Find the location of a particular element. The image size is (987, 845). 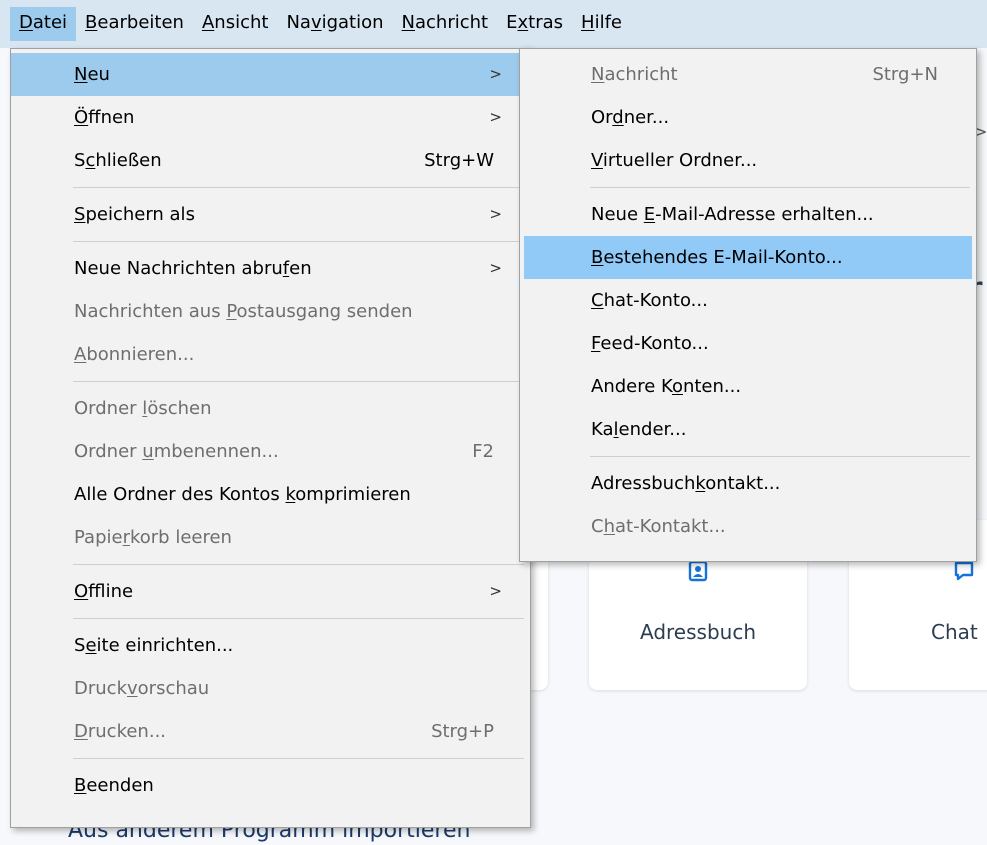

menu-item-label: Beenden is located at coordinates (114, 785).